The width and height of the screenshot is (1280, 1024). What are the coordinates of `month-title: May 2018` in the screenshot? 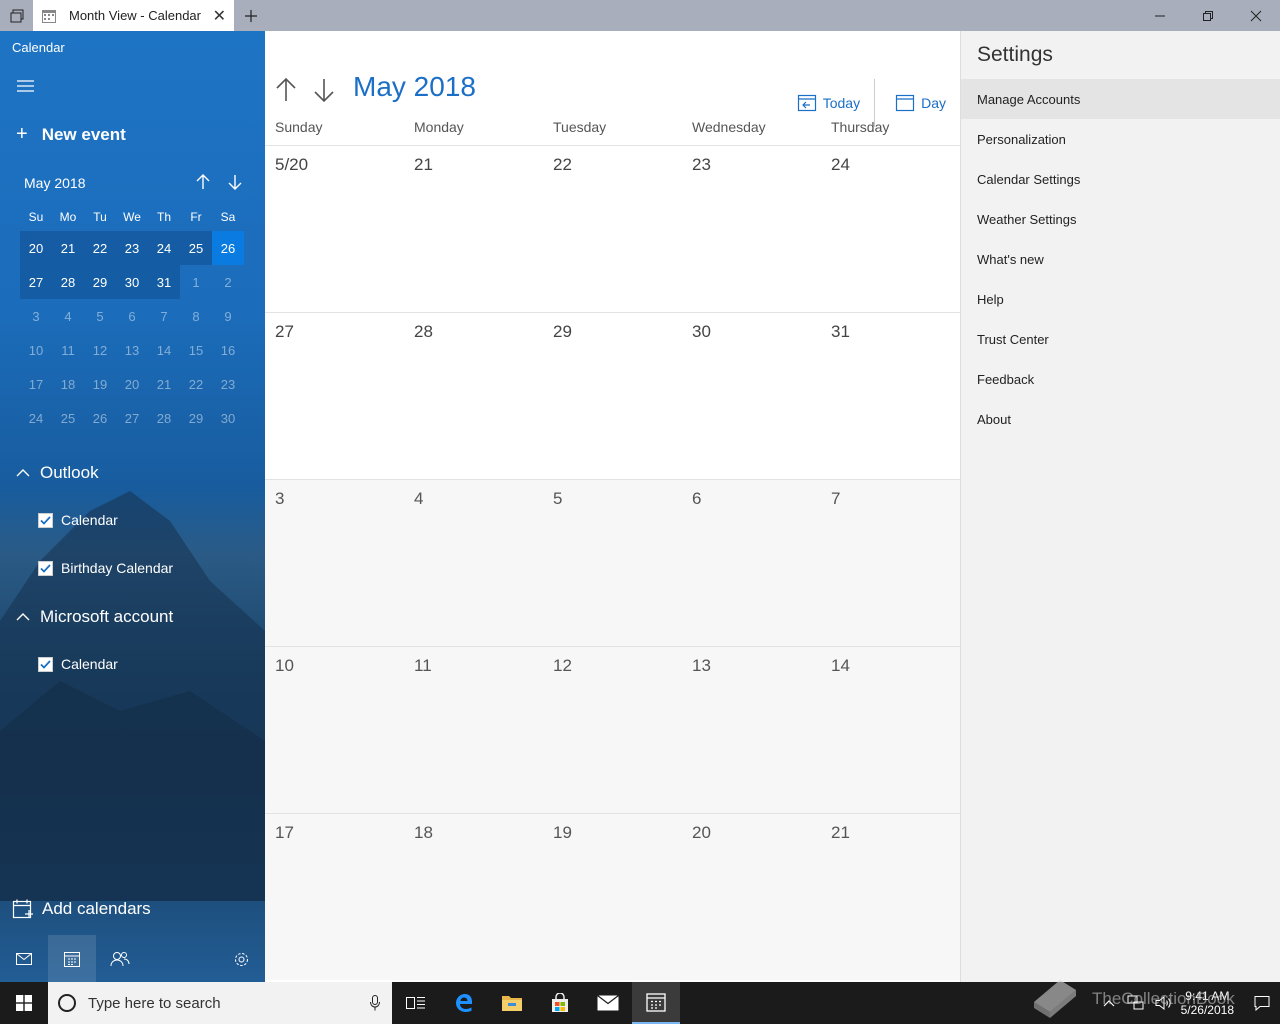 It's located at (414, 87).